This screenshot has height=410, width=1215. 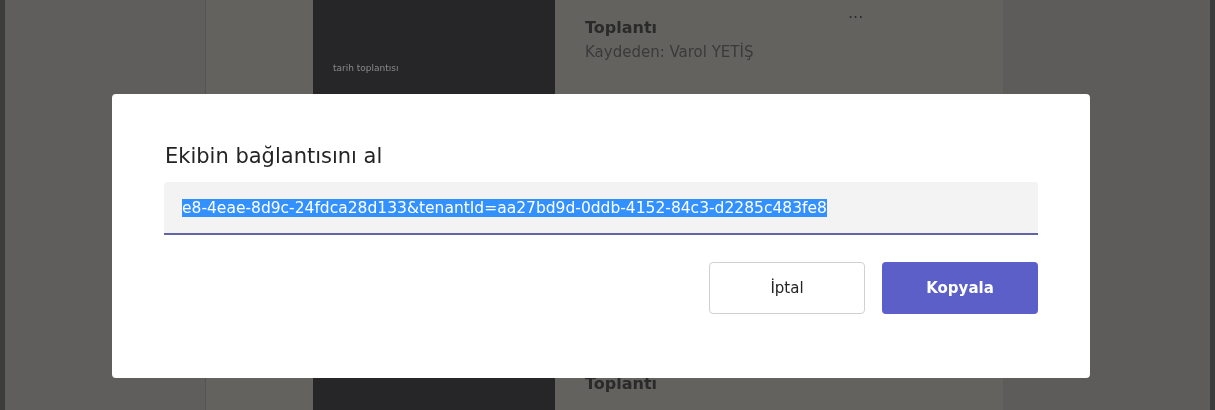 I want to click on dialog-title: Ekibin bağlantısını al, so click(x=274, y=156).